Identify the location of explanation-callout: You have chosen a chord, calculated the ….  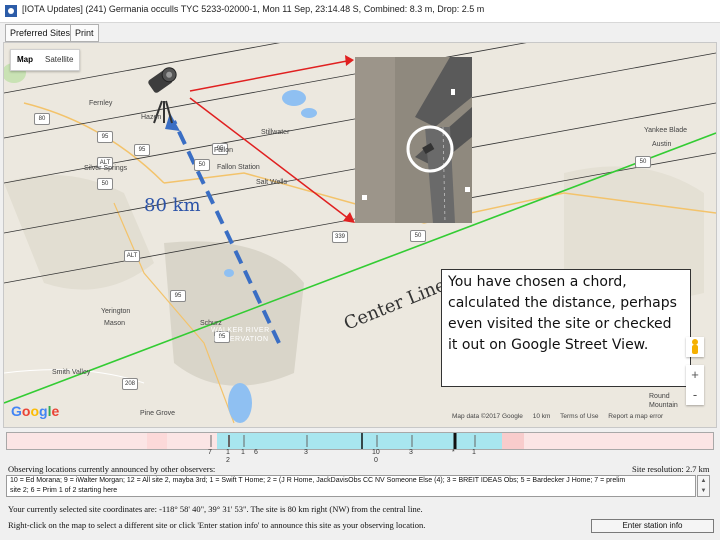
(566, 328).